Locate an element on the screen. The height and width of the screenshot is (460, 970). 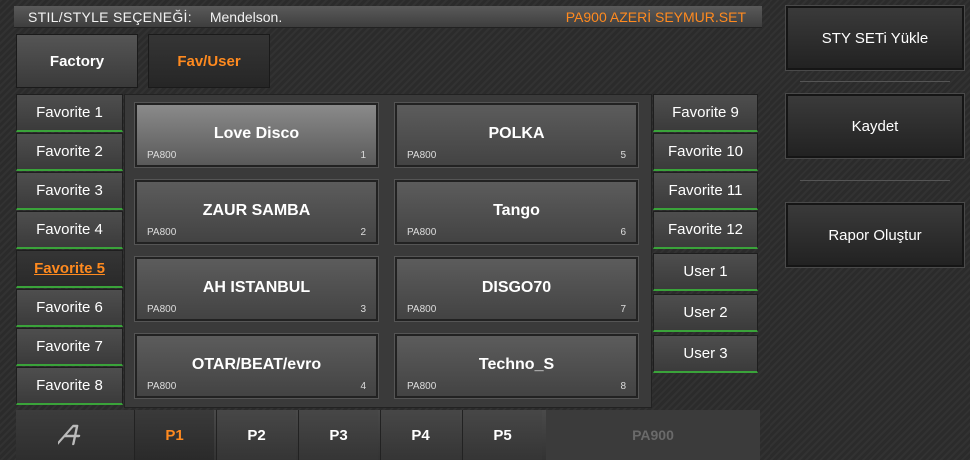
tab-factory: Factory is located at coordinates (77, 61).